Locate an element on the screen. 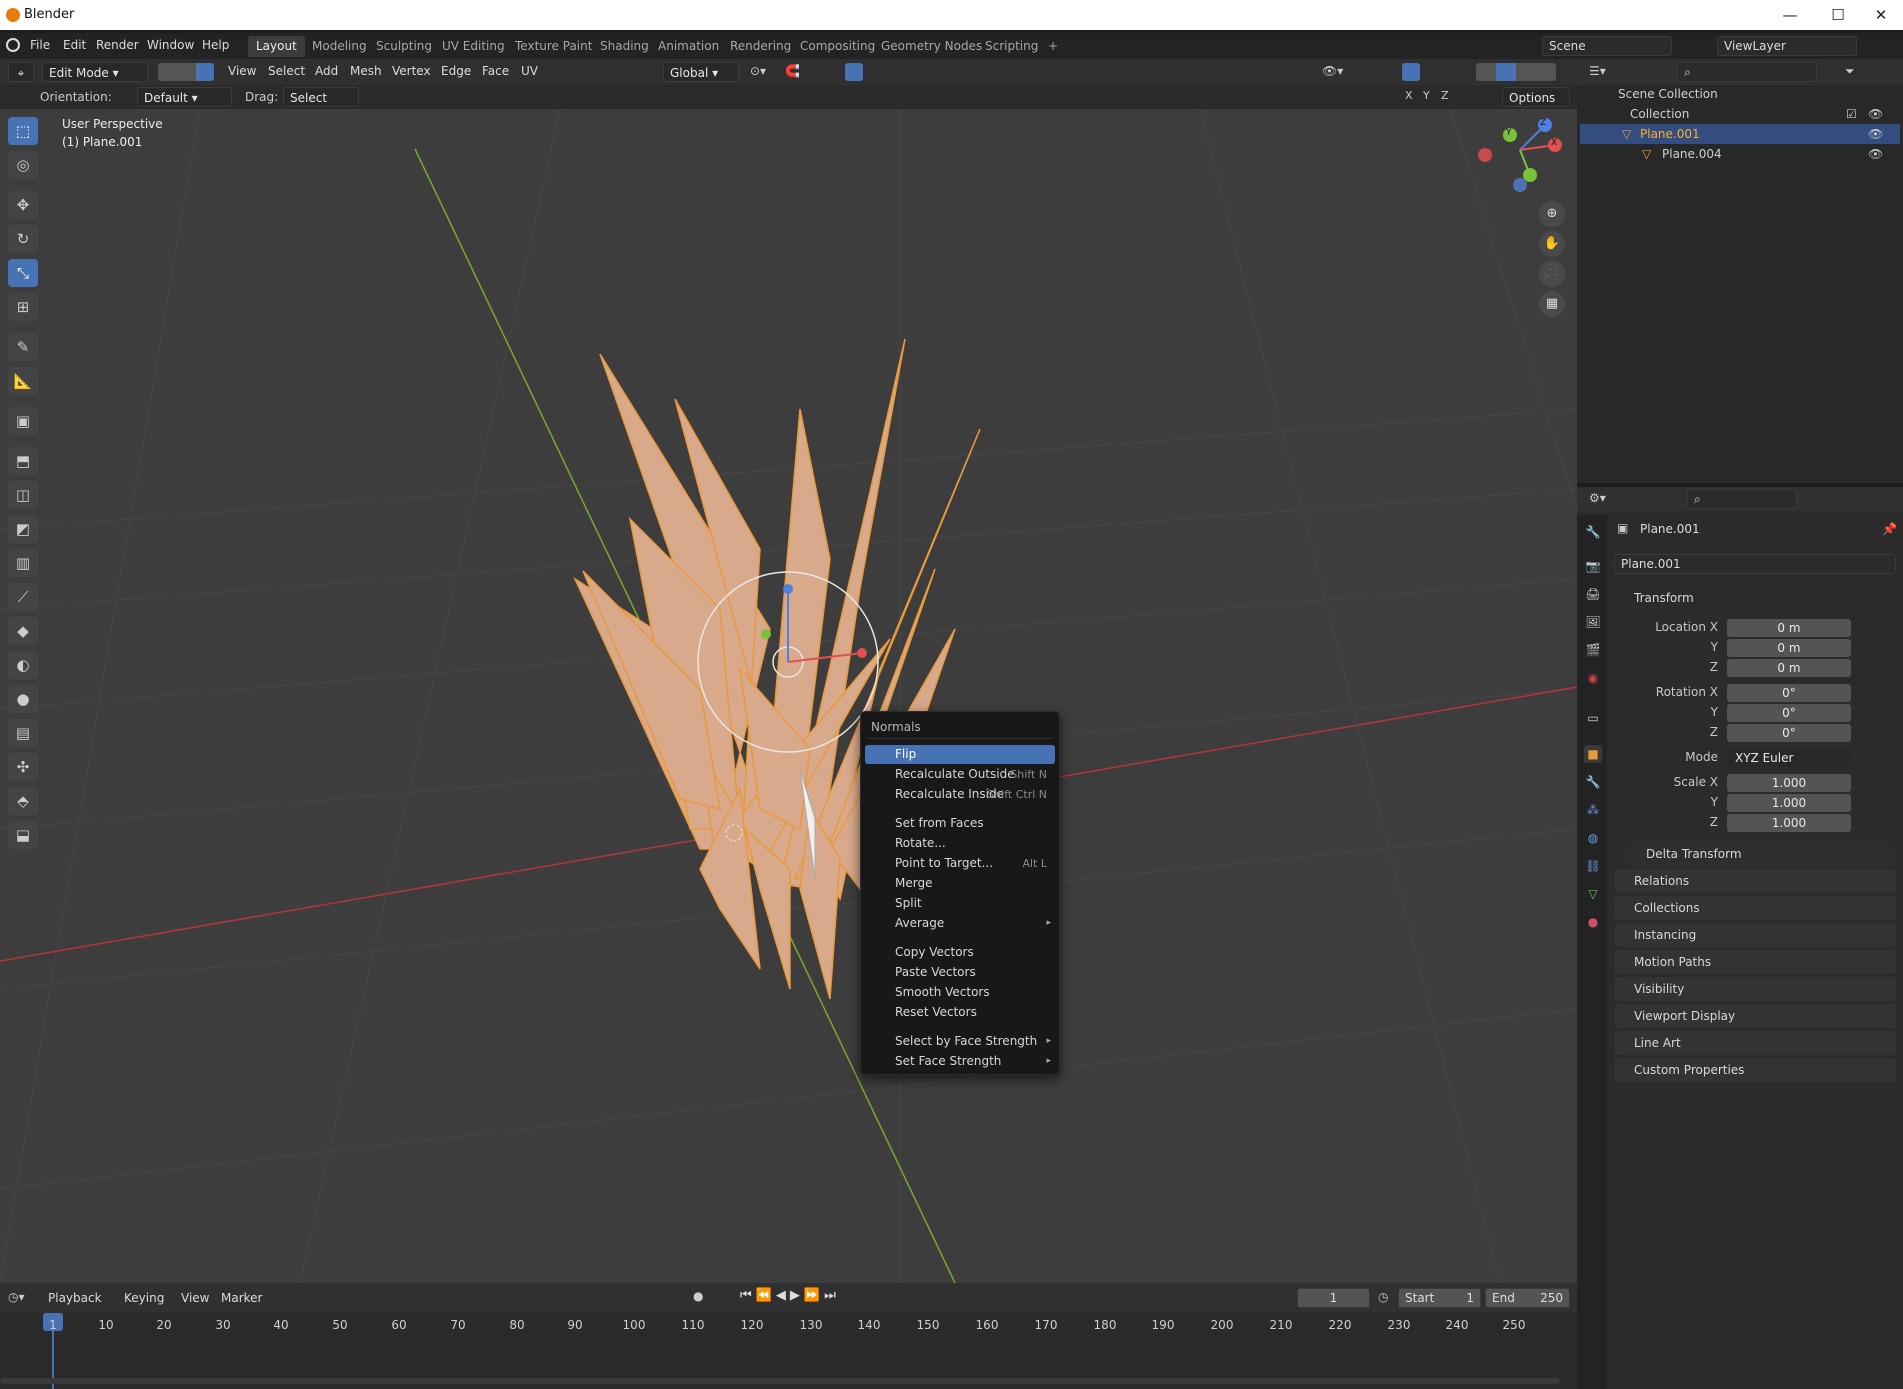 This screenshot has height=1389, width=1903. add-workspace-button: + is located at coordinates (1053, 46).